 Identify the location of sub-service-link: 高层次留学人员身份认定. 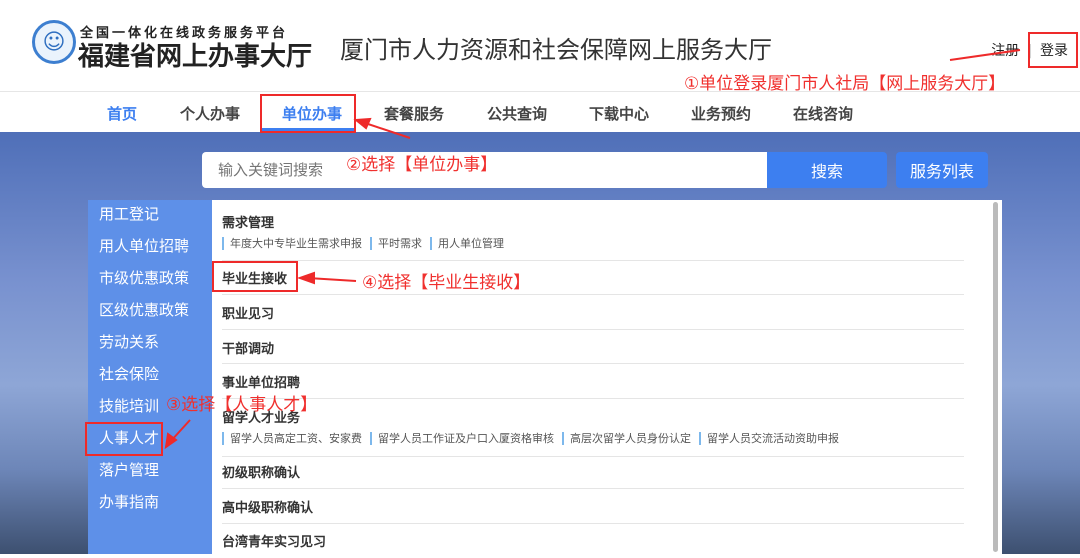
(629, 438).